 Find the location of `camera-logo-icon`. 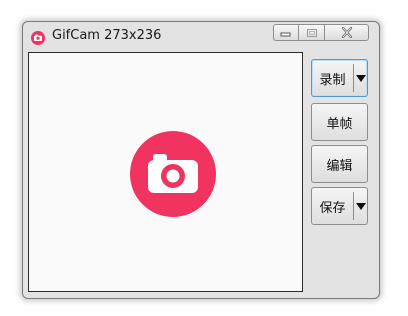

camera-logo-icon is located at coordinates (173, 174).